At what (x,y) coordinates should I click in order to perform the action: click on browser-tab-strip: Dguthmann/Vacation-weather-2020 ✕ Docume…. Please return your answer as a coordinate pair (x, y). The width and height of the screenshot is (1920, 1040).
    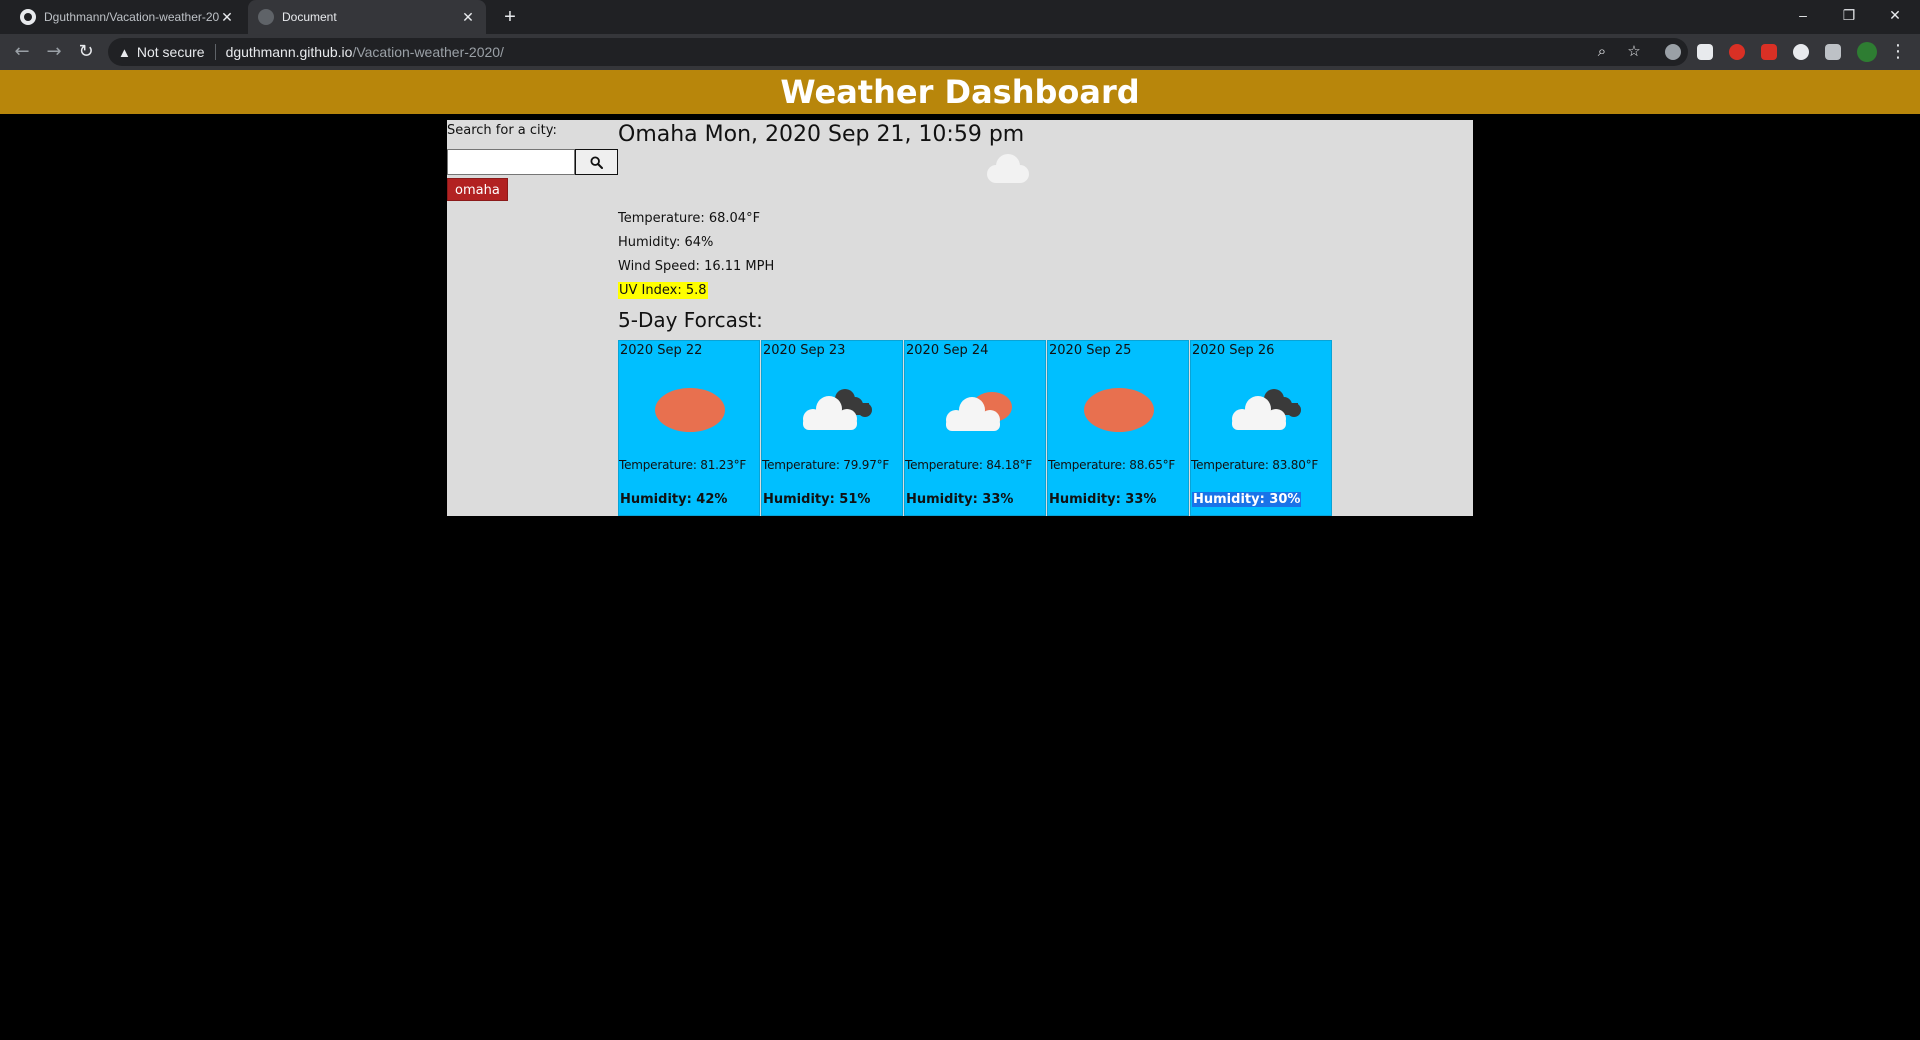
    Looking at the image, I should click on (960, 17).